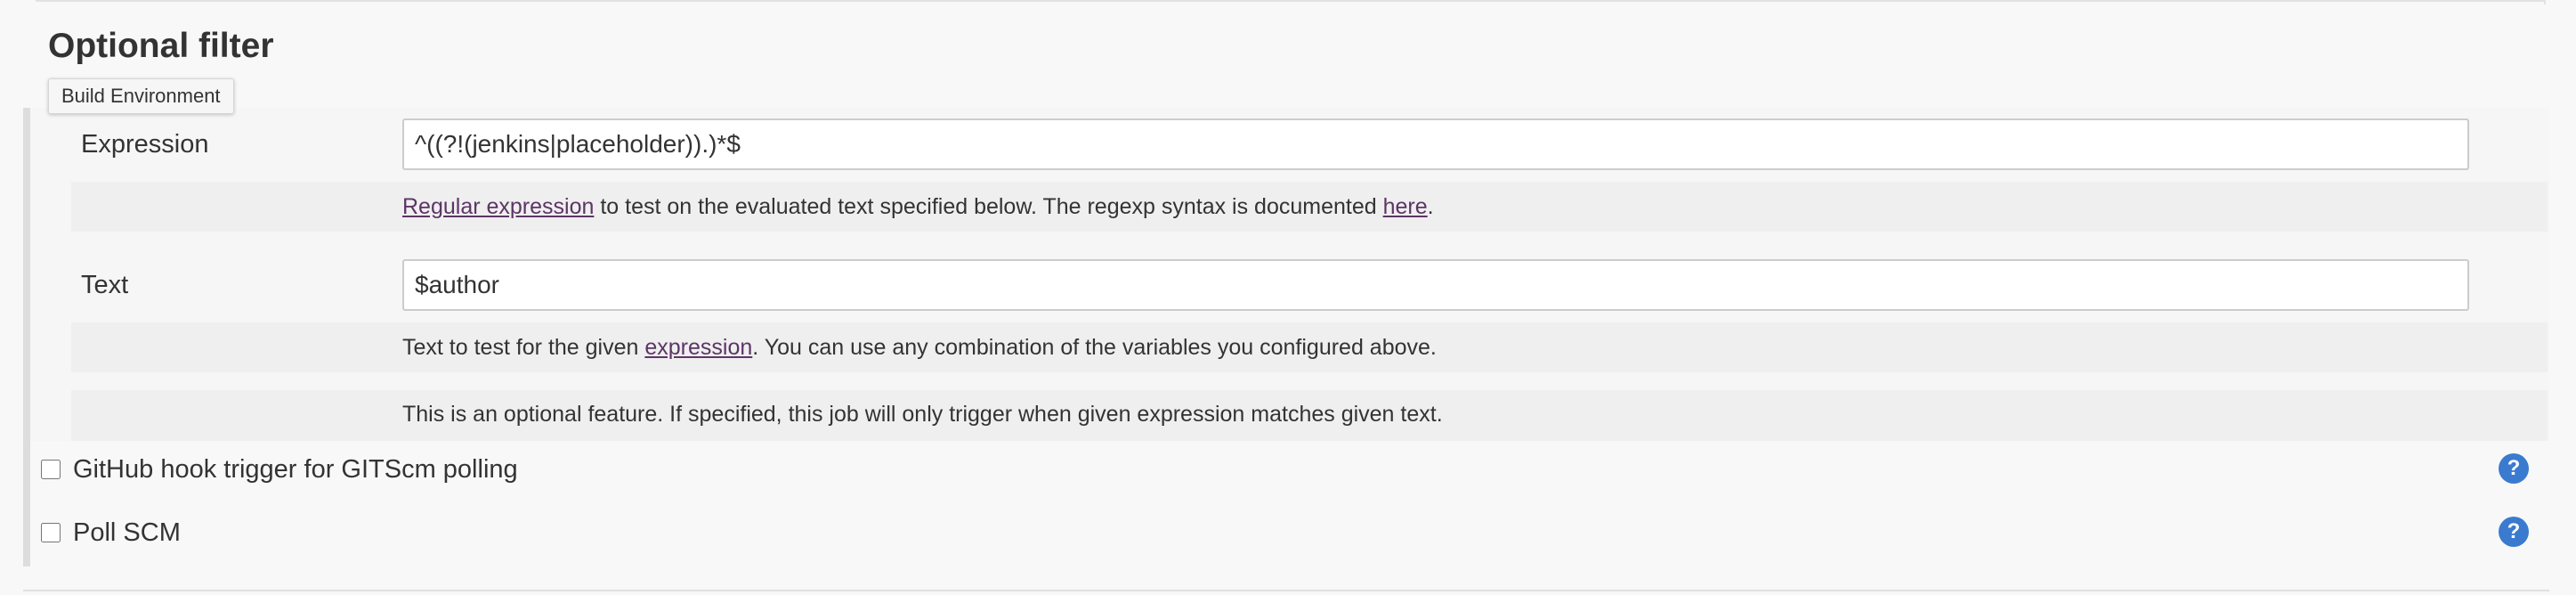 The height and width of the screenshot is (595, 2576). I want to click on text-help-start: Text to test for the given, so click(524, 347).